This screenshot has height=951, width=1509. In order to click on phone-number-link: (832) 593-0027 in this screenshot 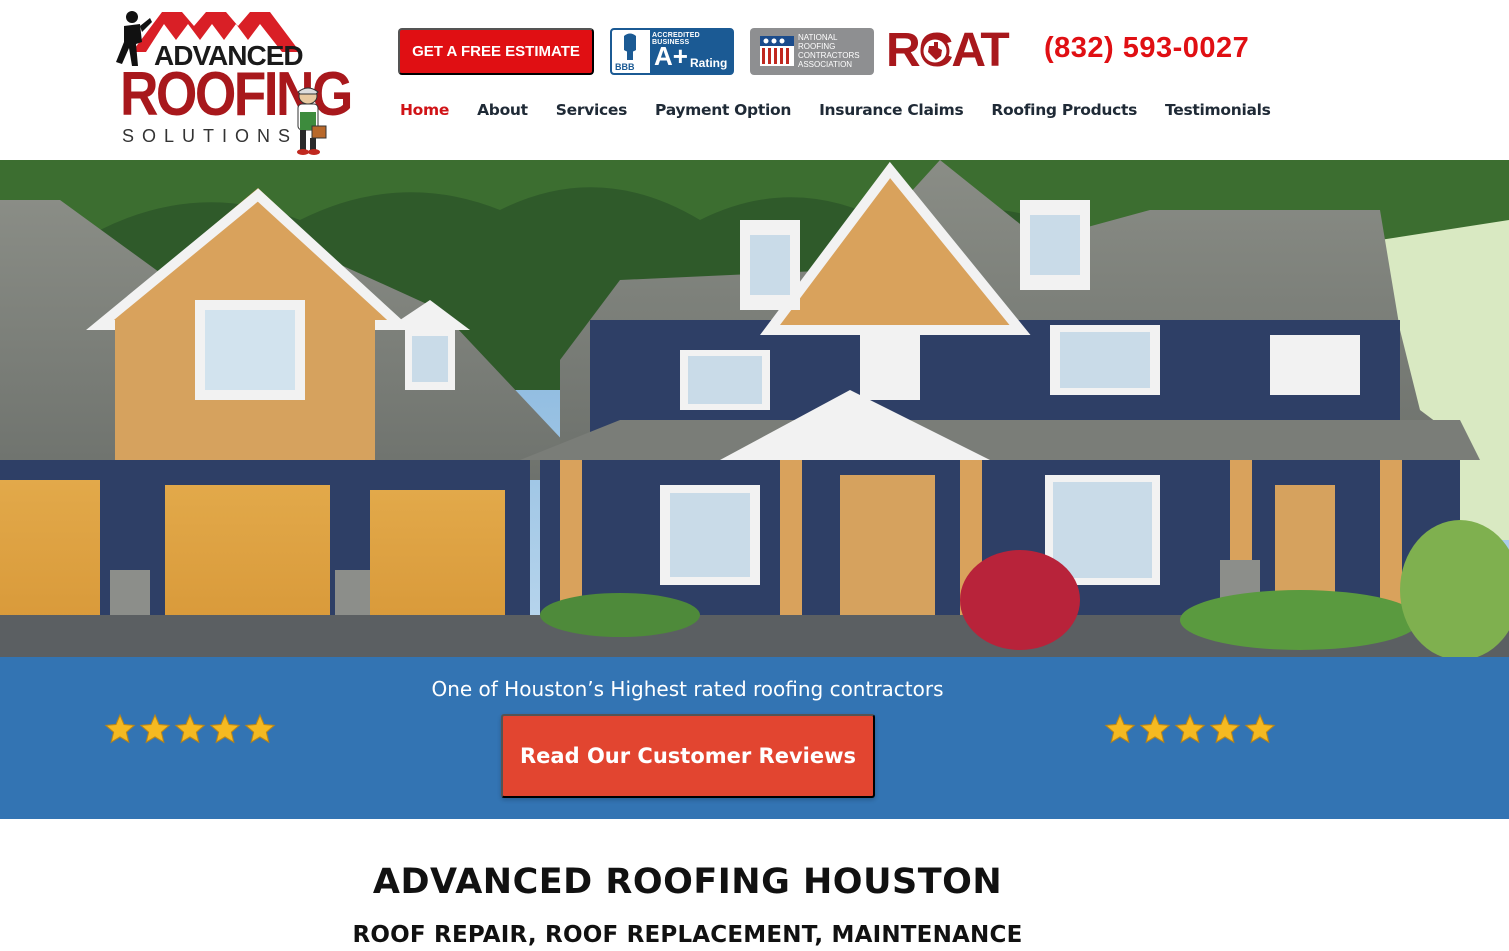, I will do `click(1146, 48)`.